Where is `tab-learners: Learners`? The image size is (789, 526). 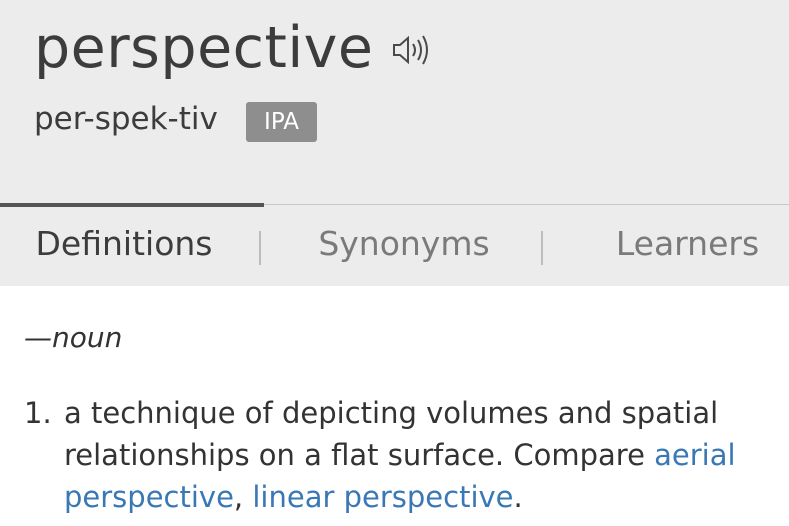 tab-learners: Learners is located at coordinates (687, 245).